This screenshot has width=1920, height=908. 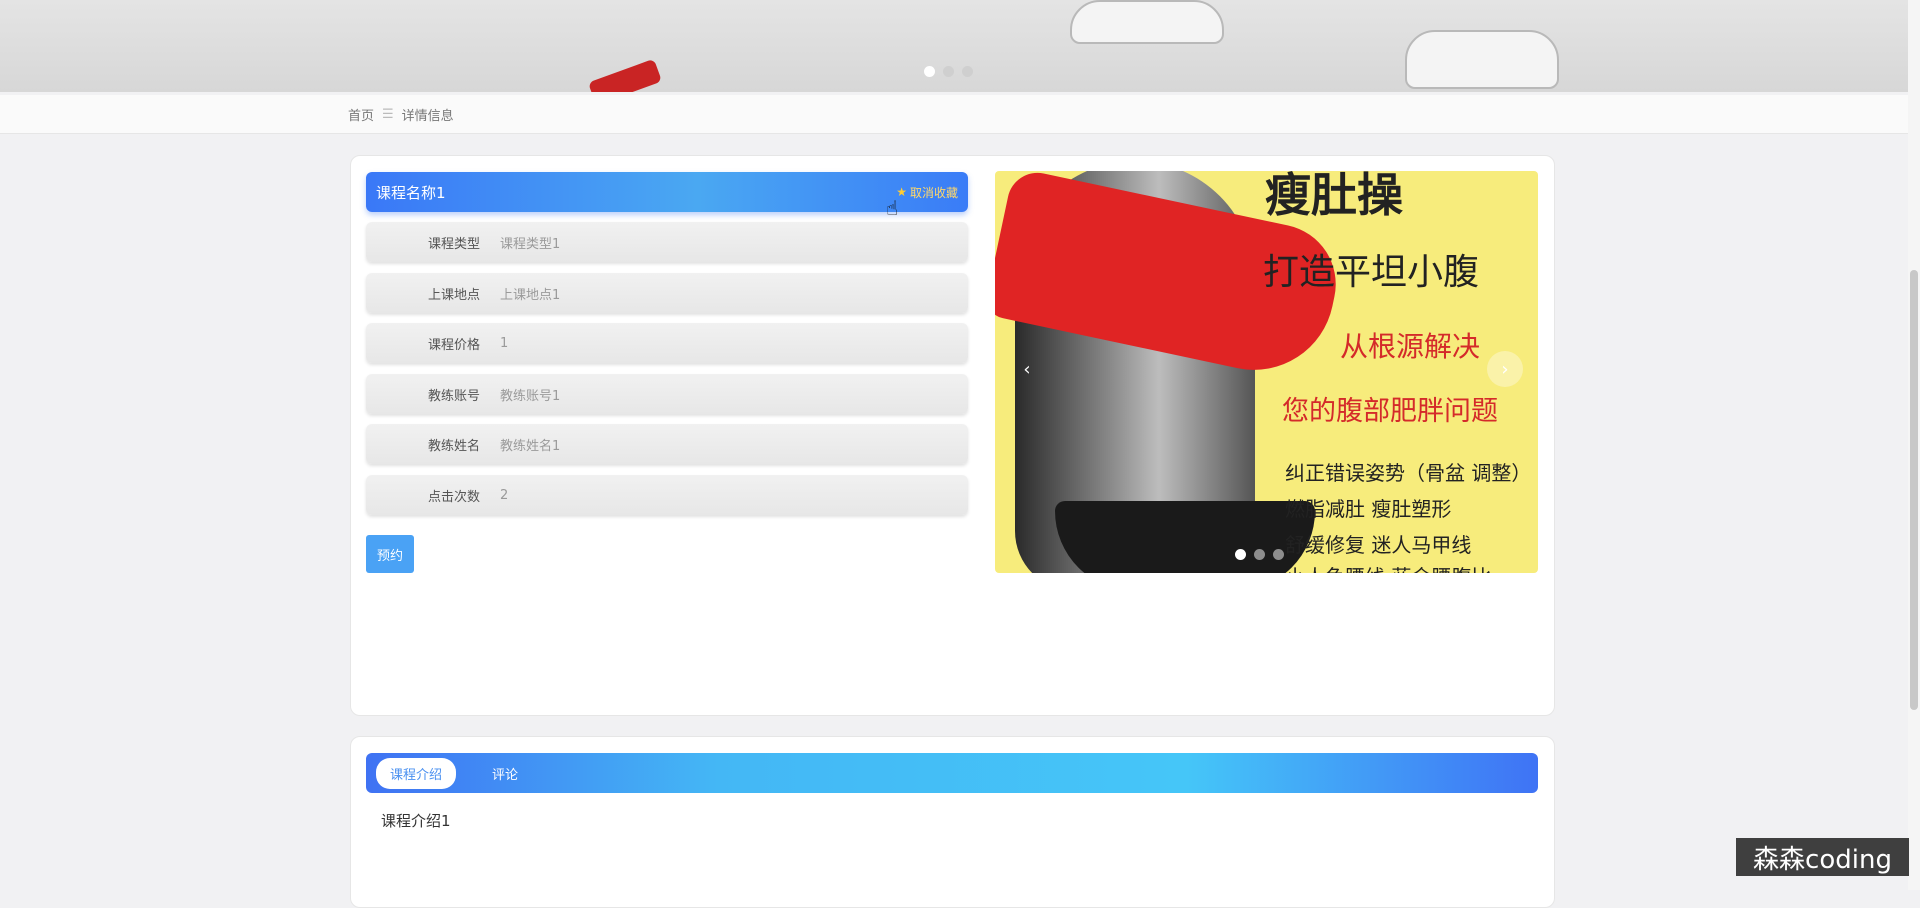 I want to click on field-row-location: 上课地点 上课地点1, so click(x=667, y=293).